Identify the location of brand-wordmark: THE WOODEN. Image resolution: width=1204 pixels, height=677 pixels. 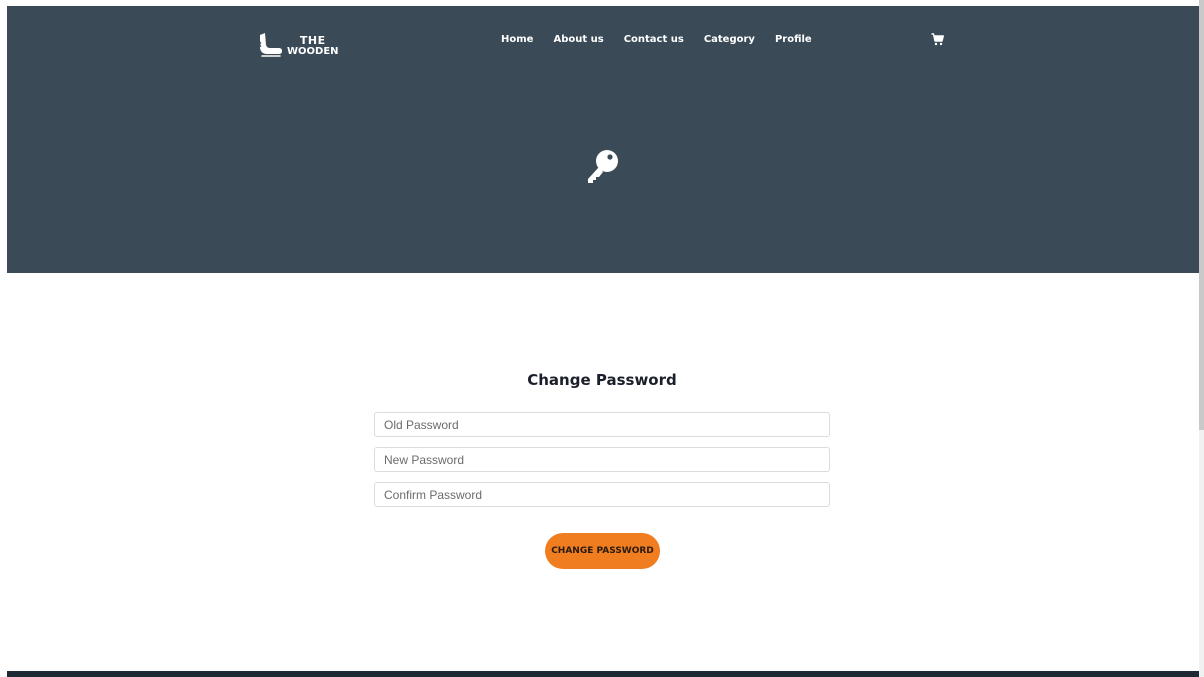
(313, 46).